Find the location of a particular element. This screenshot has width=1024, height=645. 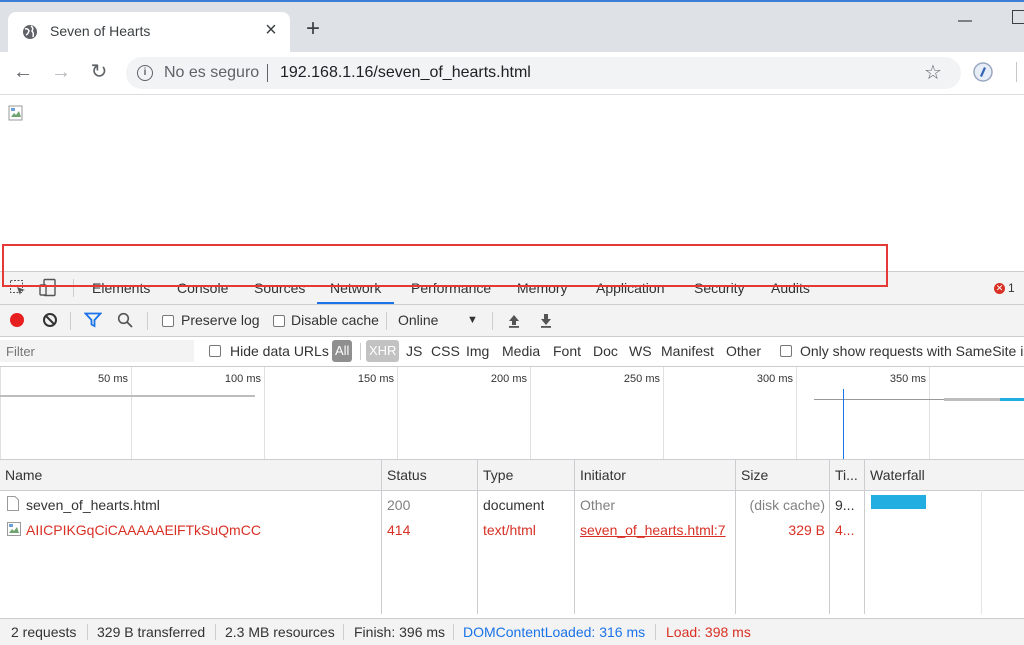

disable-cache-label: Disable cache is located at coordinates (335, 320).